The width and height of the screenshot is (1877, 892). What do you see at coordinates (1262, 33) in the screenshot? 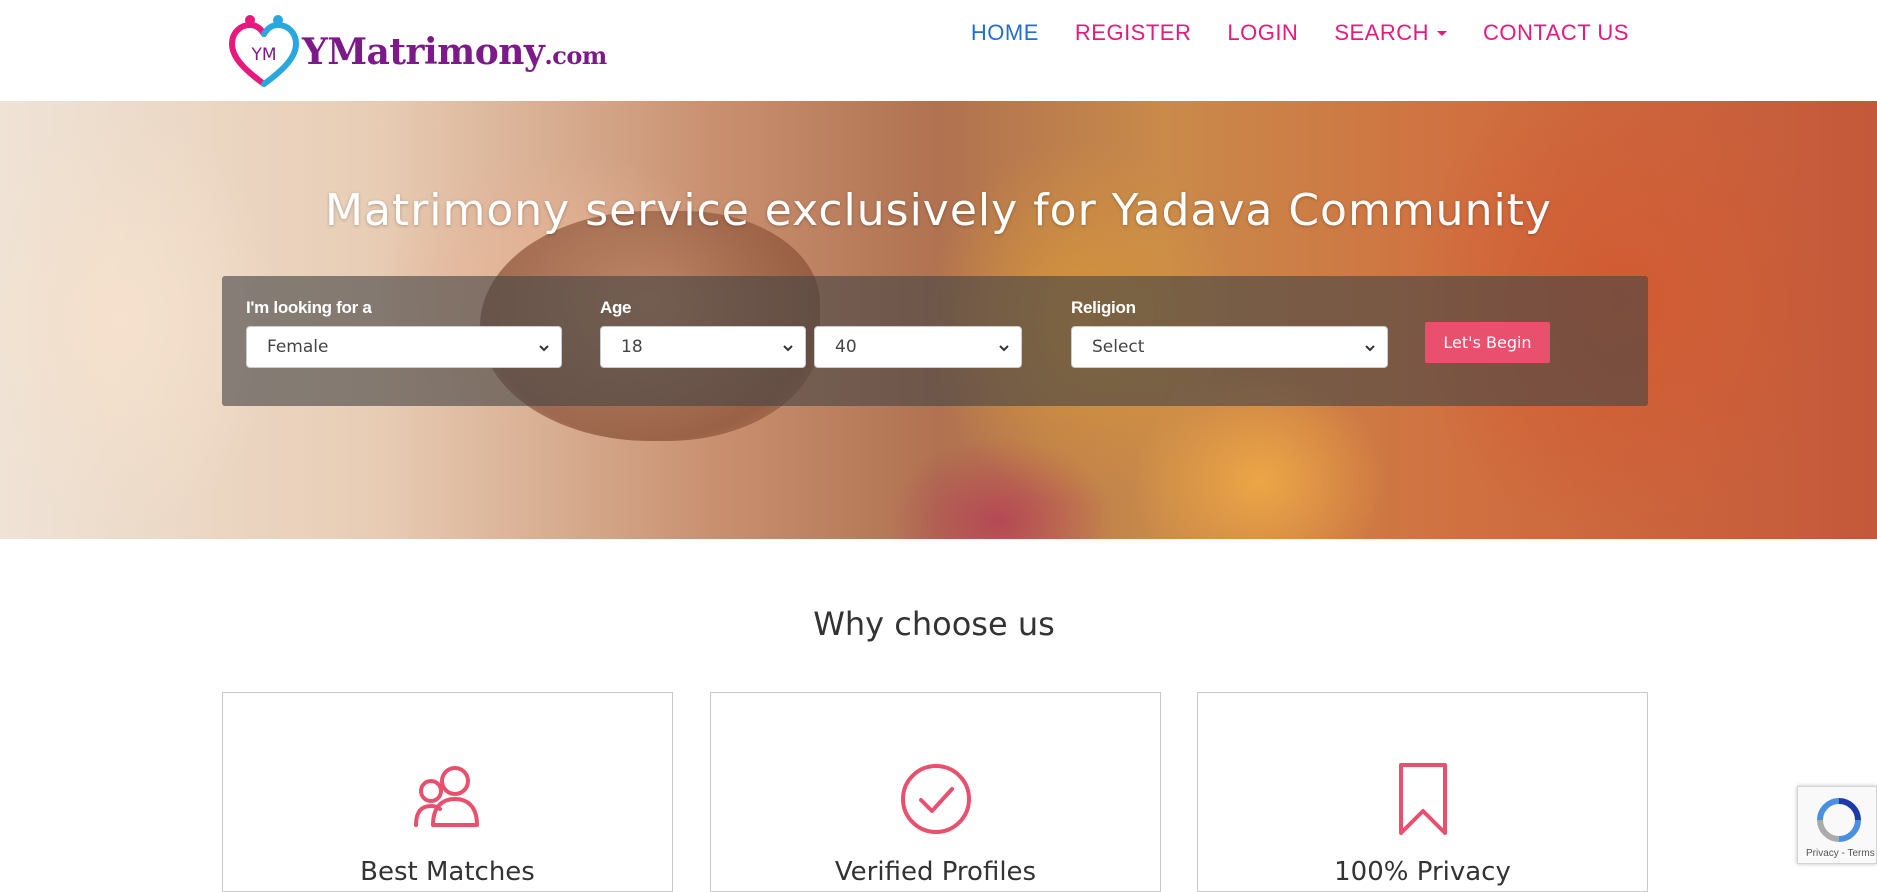
I see `nav-login: LOGIN` at bounding box center [1262, 33].